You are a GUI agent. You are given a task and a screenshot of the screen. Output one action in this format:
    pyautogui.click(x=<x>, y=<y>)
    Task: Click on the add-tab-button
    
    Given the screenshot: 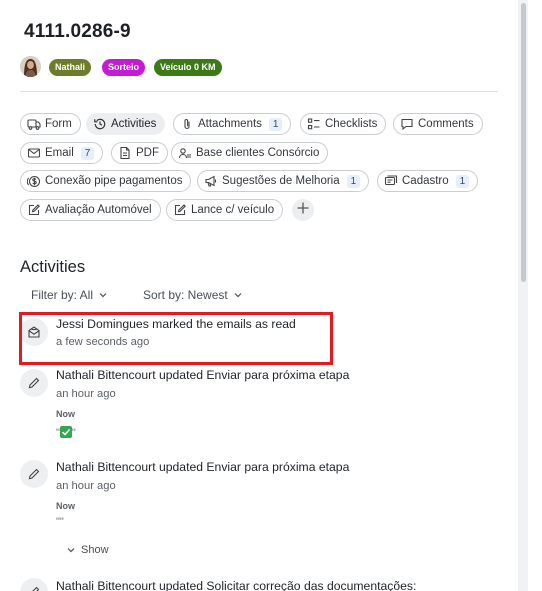 What is the action you would take?
    pyautogui.click(x=303, y=210)
    